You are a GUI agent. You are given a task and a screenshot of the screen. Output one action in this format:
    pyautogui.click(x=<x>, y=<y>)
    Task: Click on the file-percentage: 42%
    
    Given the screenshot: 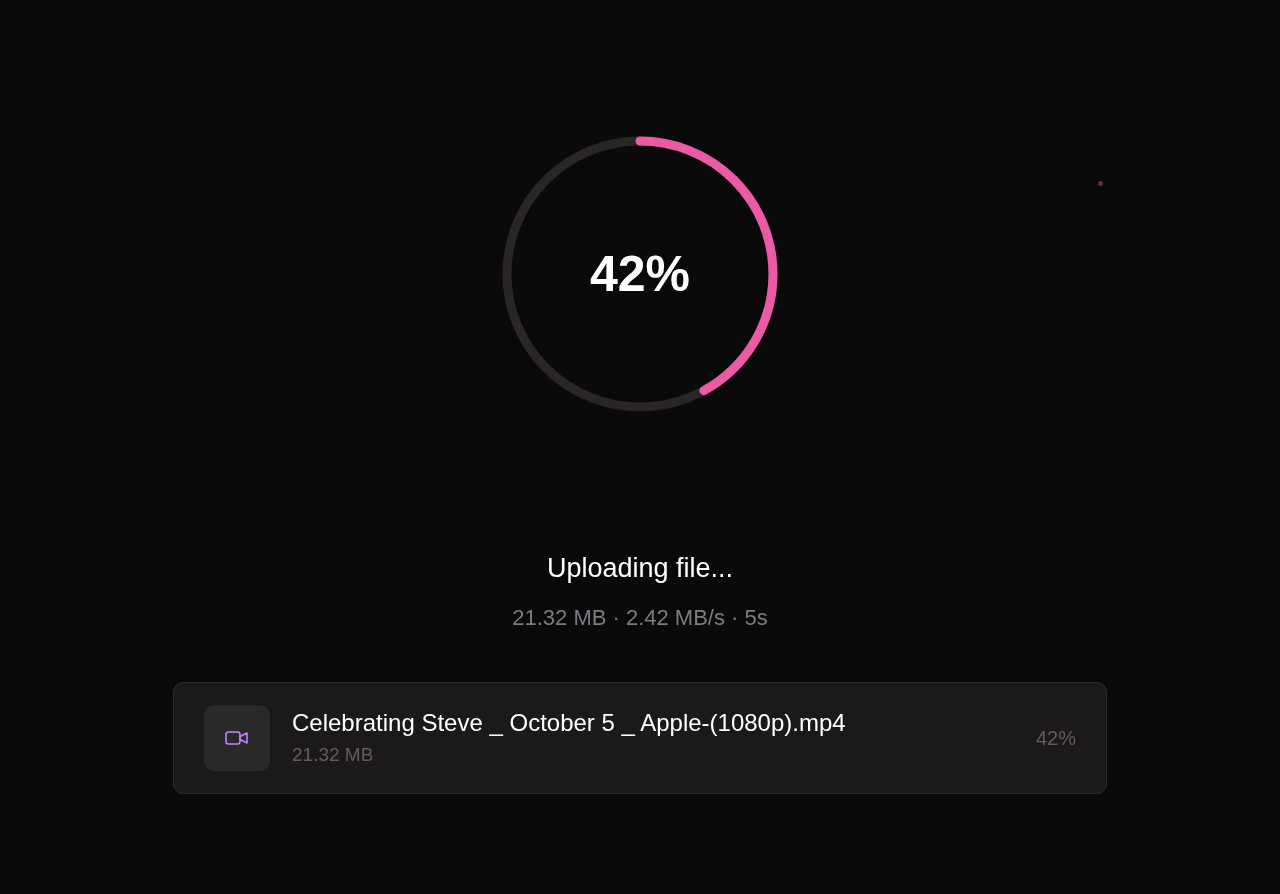 What is the action you would take?
    pyautogui.click(x=1055, y=738)
    